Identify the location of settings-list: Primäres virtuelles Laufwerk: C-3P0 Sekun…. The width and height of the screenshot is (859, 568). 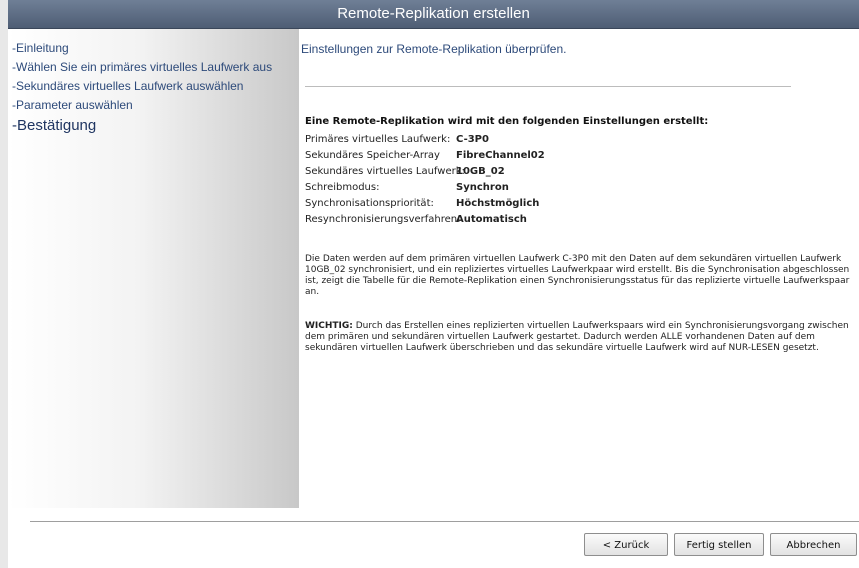
(425, 180).